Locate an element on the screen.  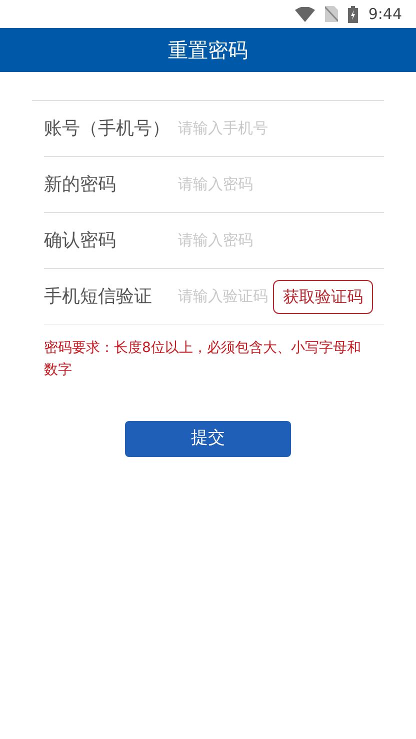
submit-button: 提交 is located at coordinates (208, 439).